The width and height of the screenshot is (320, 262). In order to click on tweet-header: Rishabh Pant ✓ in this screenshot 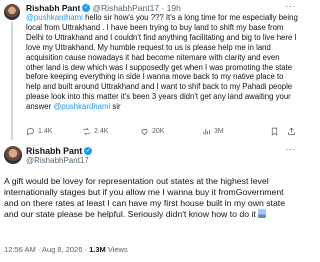, I will do `click(60, 151)`.